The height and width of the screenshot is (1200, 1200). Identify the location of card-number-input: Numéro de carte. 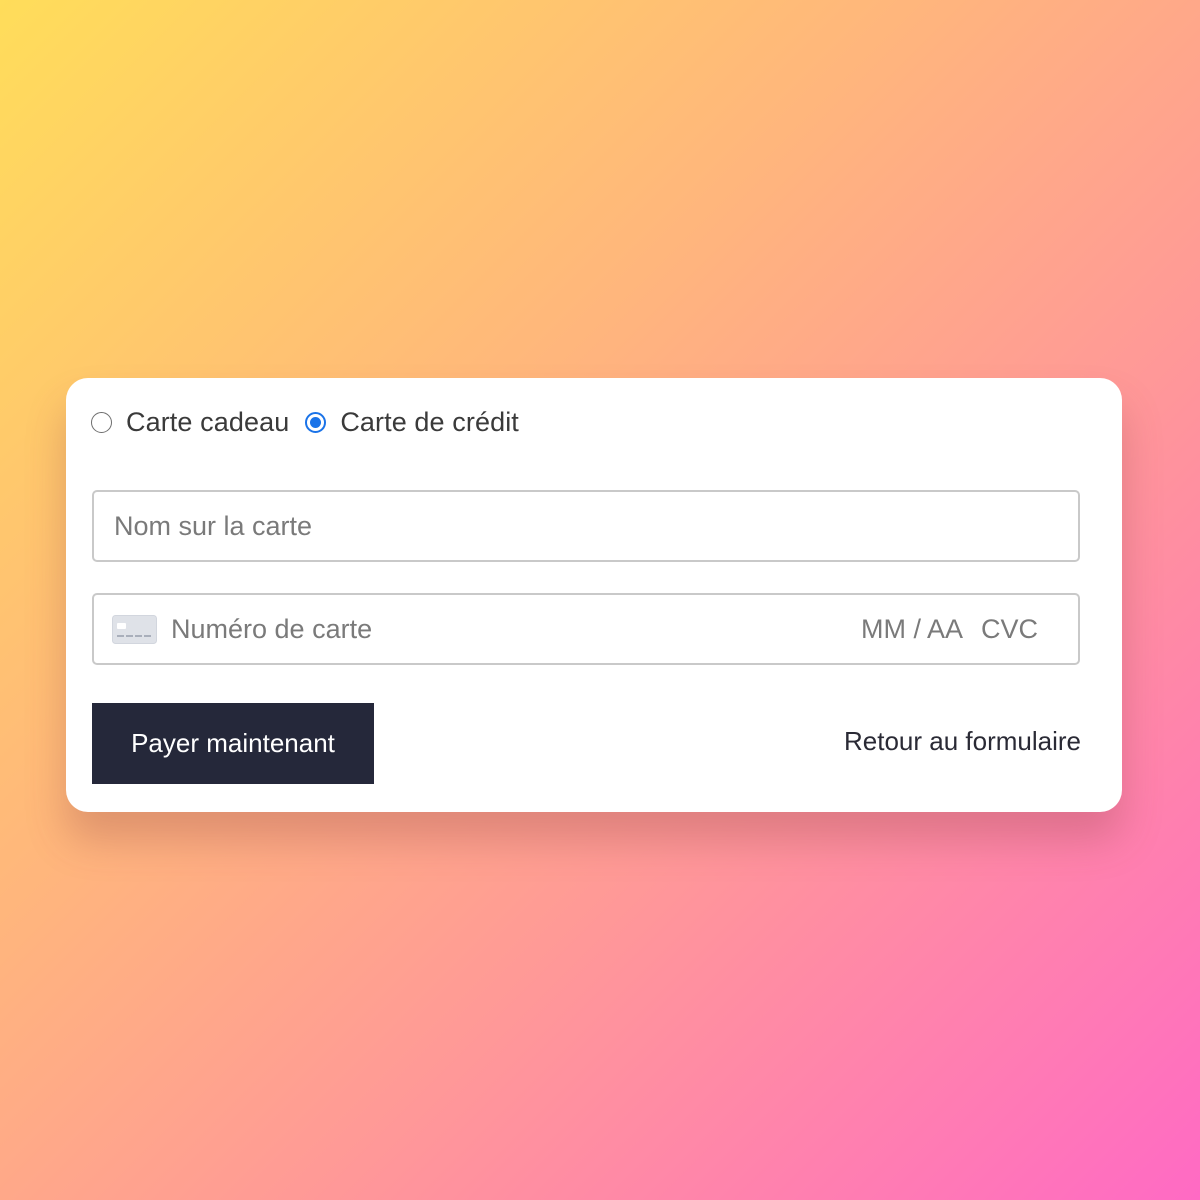
(516, 629).